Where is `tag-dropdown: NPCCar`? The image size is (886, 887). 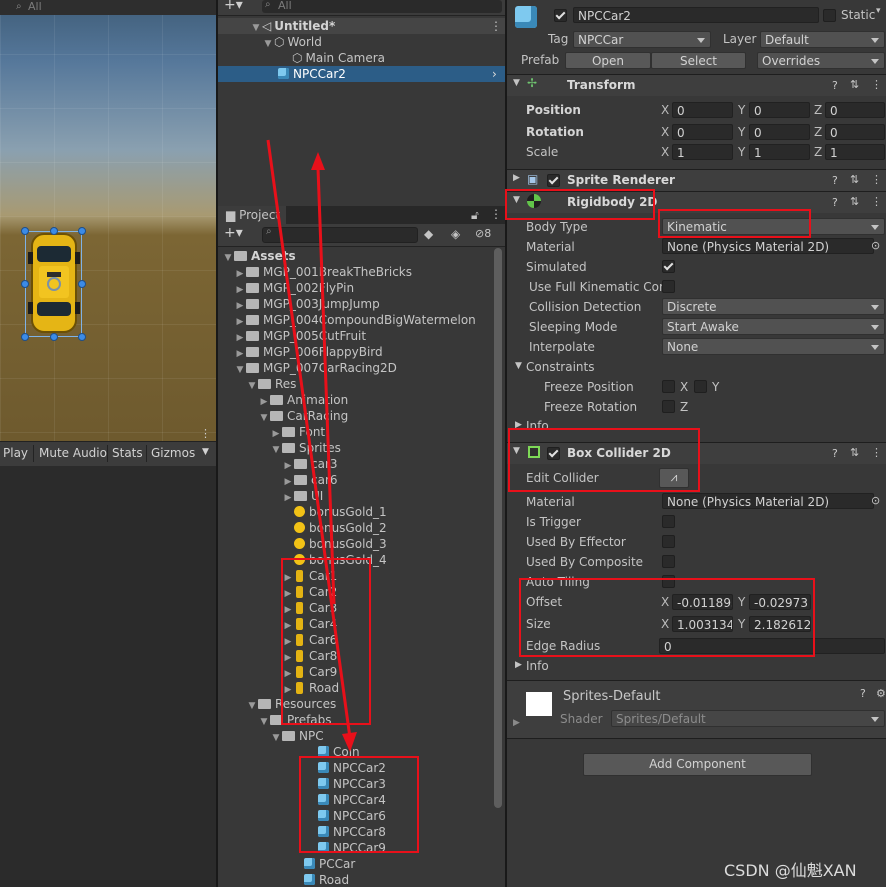
tag-dropdown: NPCCar is located at coordinates (642, 39).